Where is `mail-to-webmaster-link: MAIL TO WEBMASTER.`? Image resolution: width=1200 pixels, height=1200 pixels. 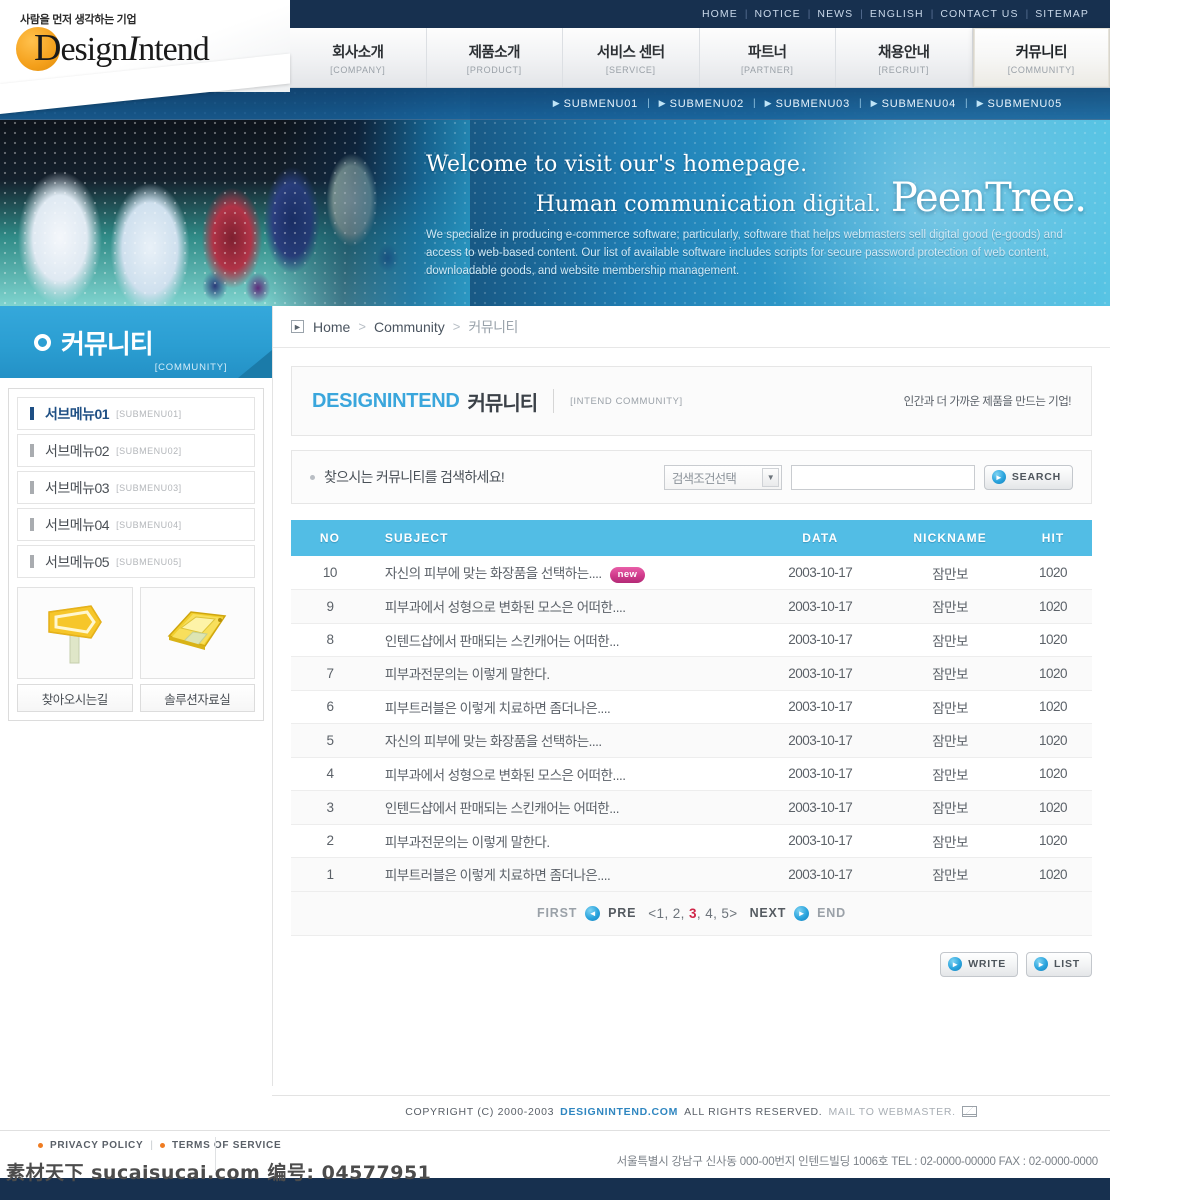
mail-to-webmaster-link: MAIL TO WEBMASTER. is located at coordinates (891, 1112).